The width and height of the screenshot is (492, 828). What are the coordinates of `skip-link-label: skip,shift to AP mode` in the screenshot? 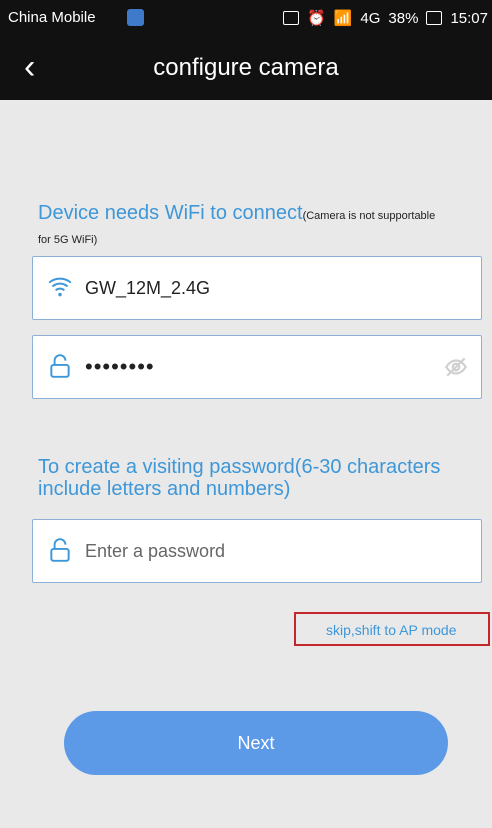 It's located at (391, 630).